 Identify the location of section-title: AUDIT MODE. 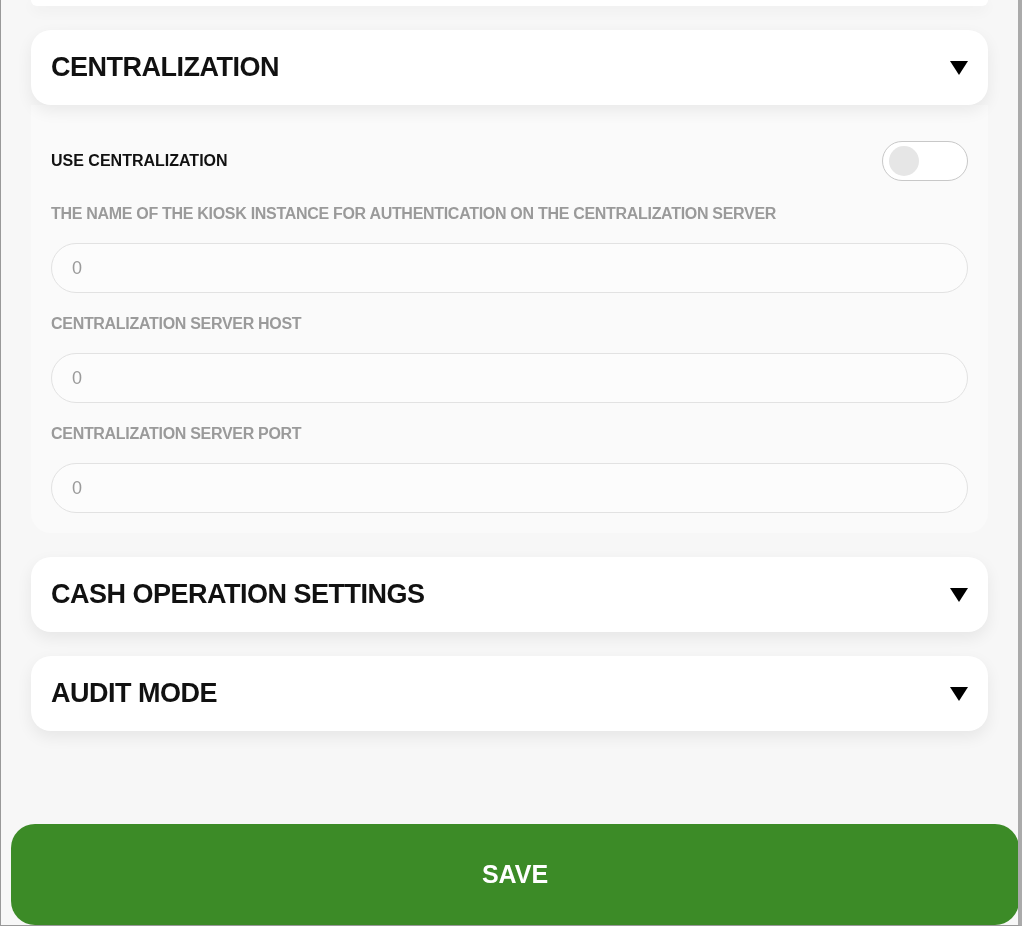
(134, 693).